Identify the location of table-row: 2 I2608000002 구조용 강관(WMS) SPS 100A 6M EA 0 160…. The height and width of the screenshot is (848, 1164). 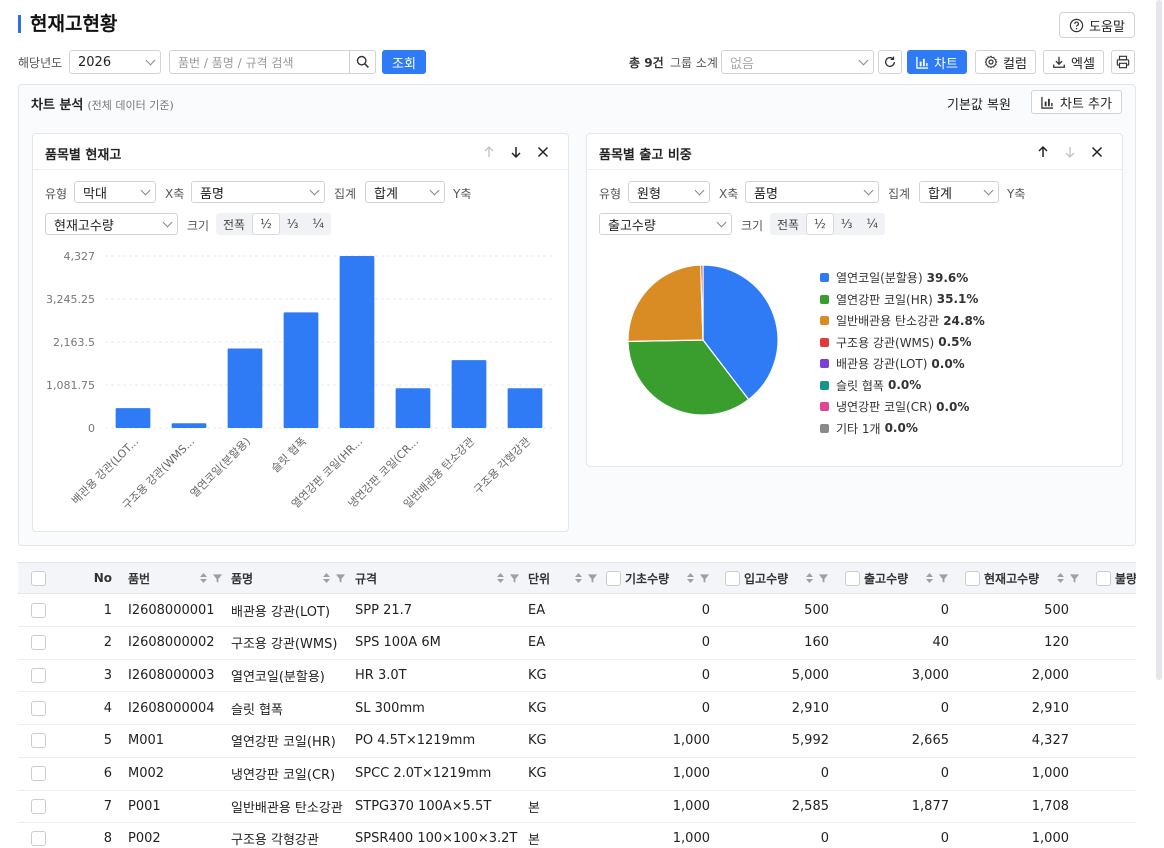
(577, 643).